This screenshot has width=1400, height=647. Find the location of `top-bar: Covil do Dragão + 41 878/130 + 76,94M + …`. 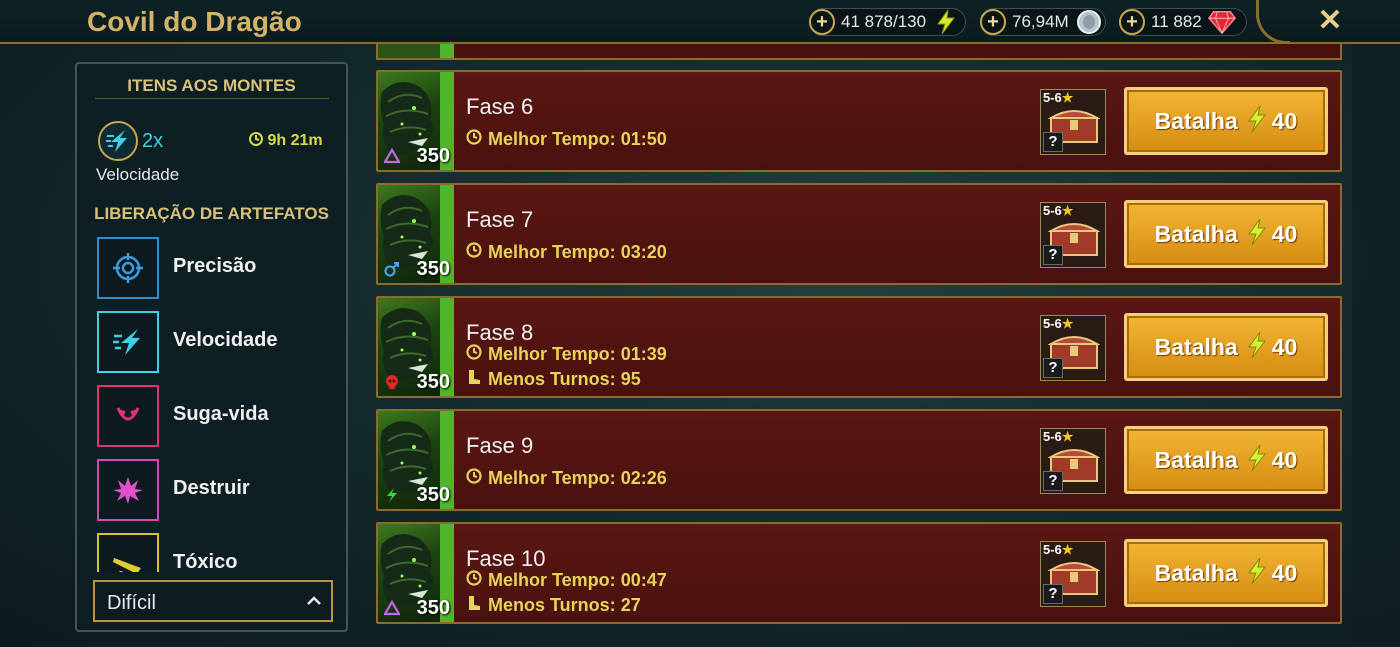

top-bar: Covil do Dragão + 41 878/130 + 76,94M + … is located at coordinates (700, 22).